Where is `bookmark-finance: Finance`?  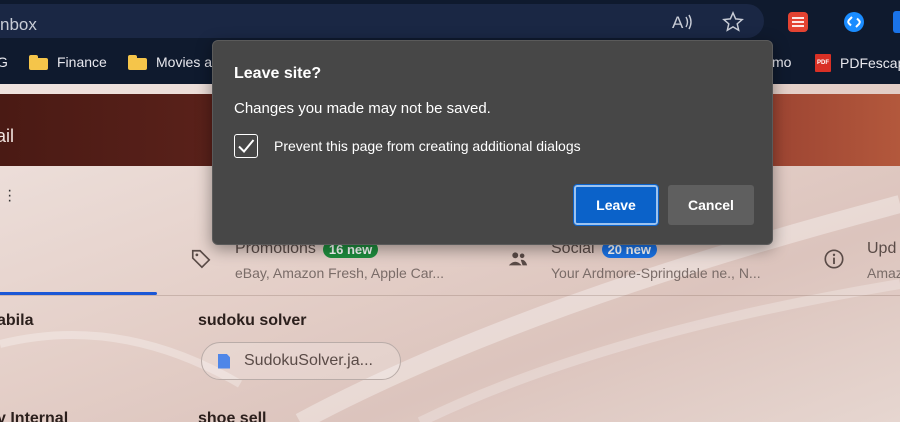
bookmark-finance: Finance is located at coordinates (68, 62).